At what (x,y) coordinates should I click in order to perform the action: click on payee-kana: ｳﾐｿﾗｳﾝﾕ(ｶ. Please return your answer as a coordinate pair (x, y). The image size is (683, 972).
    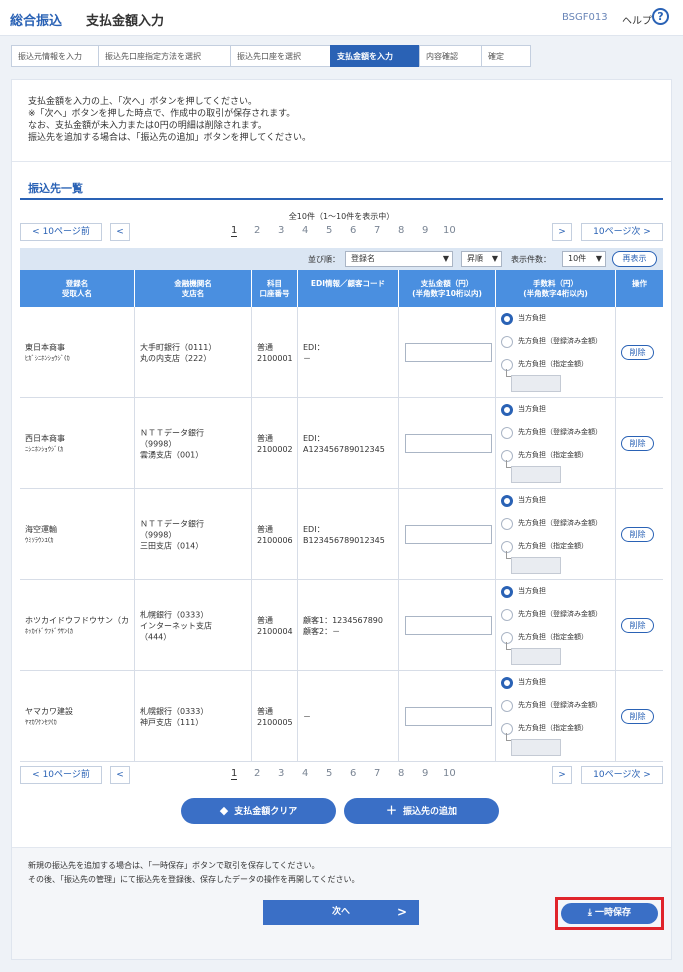
    Looking at the image, I should click on (39, 539).